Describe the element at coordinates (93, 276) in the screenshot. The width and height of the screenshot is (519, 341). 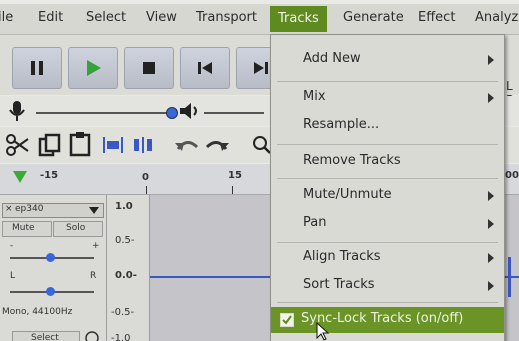
I see `pan-right-label: R` at that location.